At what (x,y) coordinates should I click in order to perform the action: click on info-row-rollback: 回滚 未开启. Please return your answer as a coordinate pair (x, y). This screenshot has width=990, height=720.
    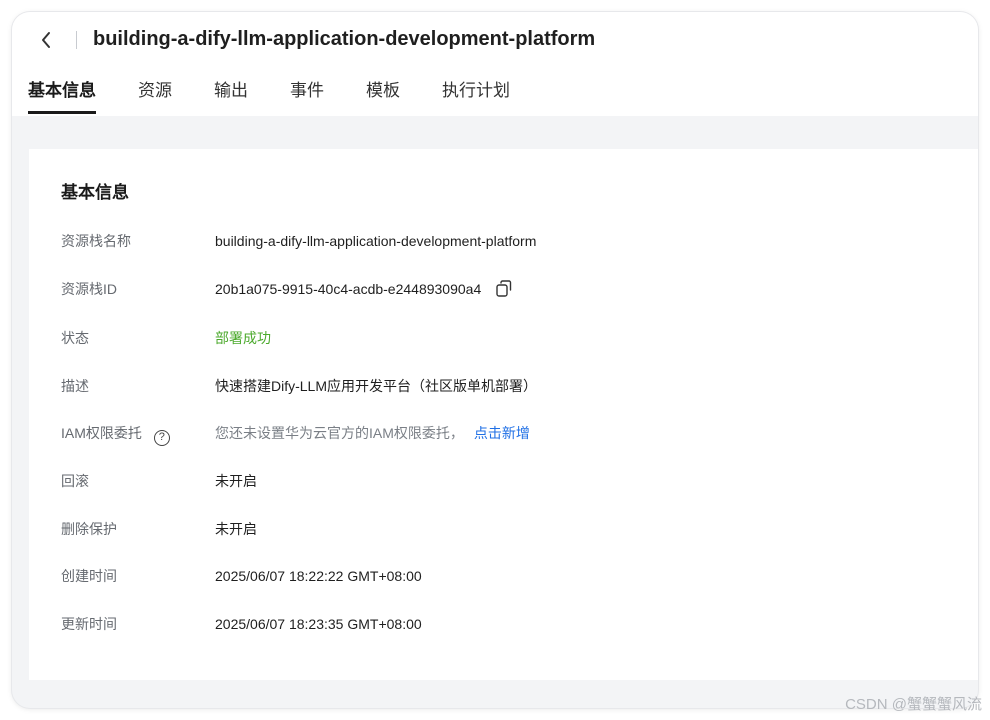
    Looking at the image, I should click on (501, 481).